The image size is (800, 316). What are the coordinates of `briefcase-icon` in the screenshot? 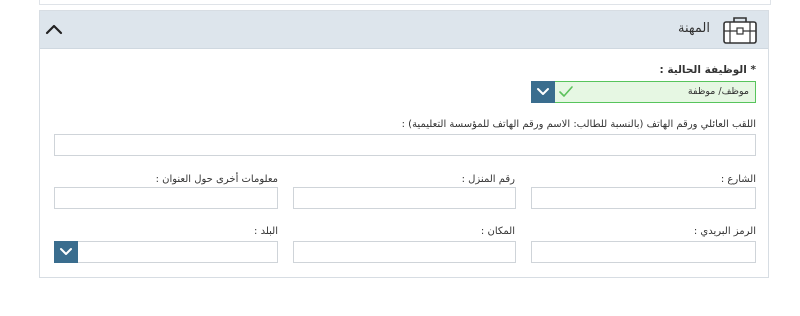 It's located at (740, 30).